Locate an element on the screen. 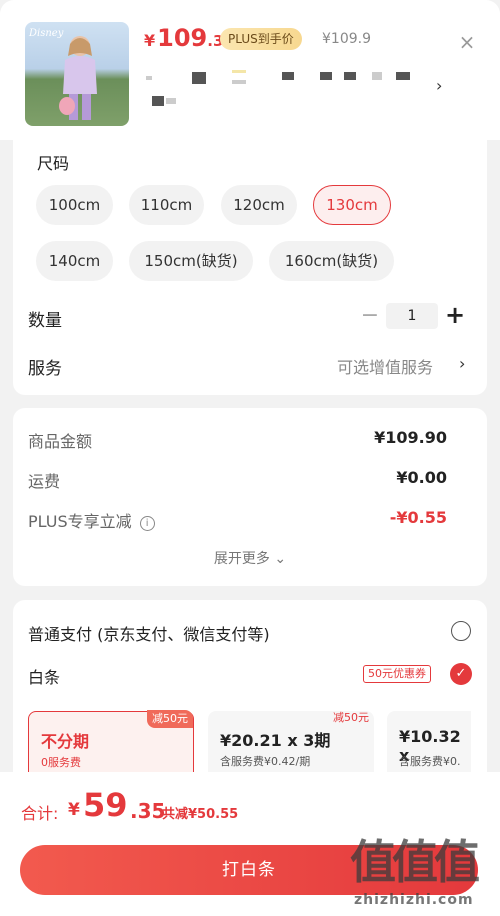 This screenshot has height=916, width=500. baitiao-coupon-tag: 50元优惠券 is located at coordinates (397, 674).